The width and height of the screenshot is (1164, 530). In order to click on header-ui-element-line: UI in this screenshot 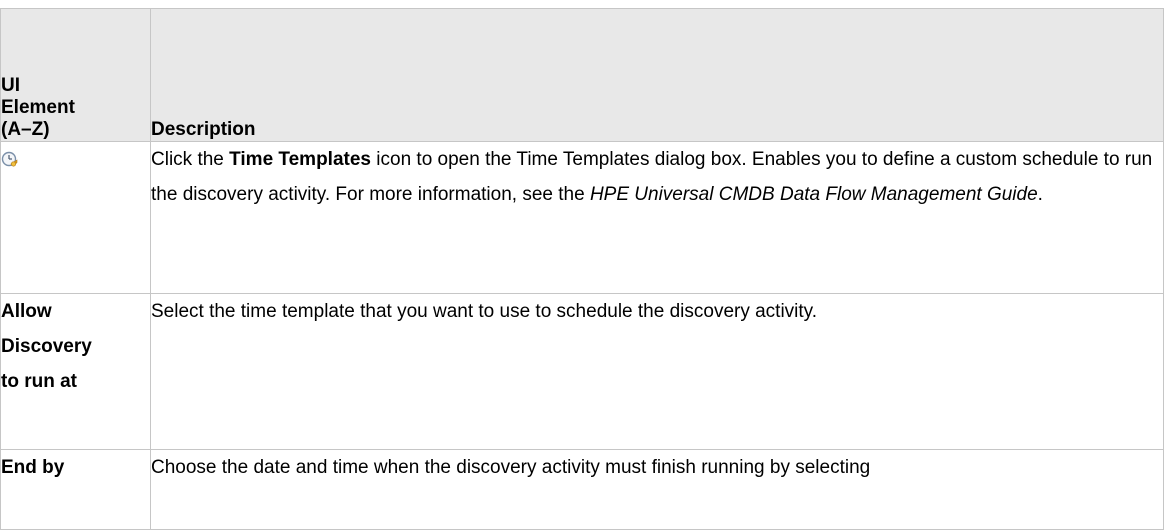, I will do `click(10, 85)`.